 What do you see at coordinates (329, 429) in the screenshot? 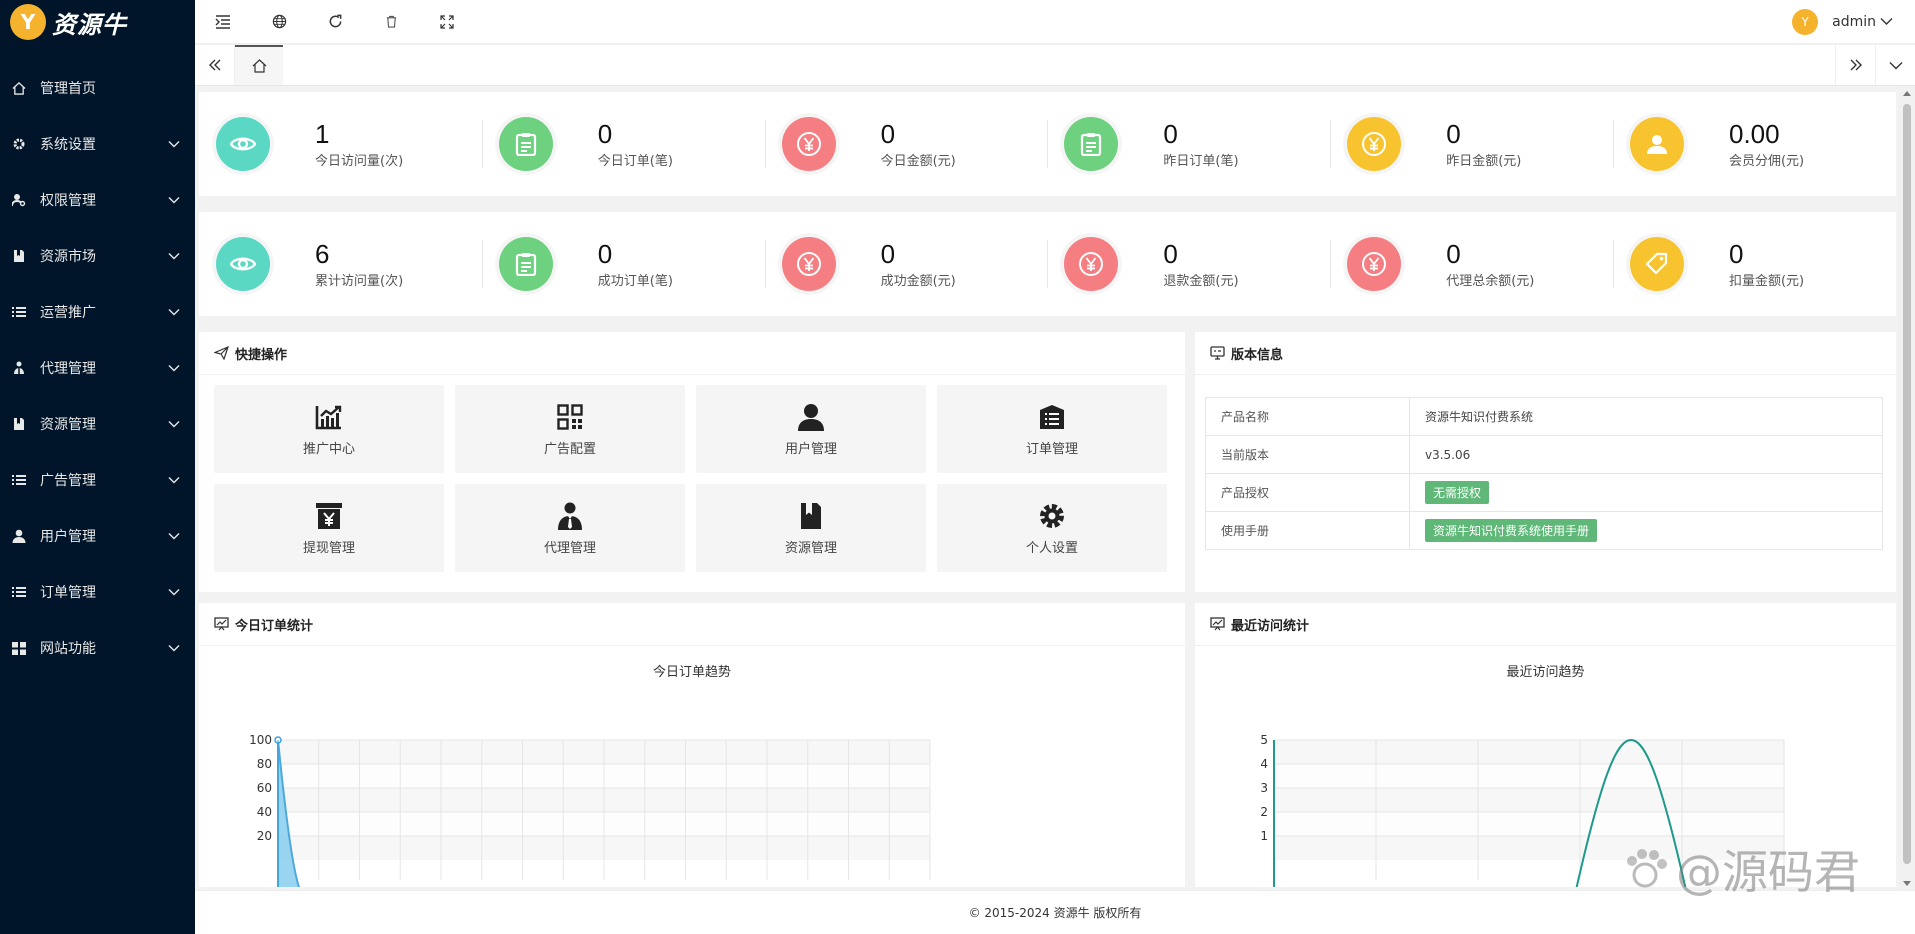
I see `quick-action-0: 推广中心` at bounding box center [329, 429].